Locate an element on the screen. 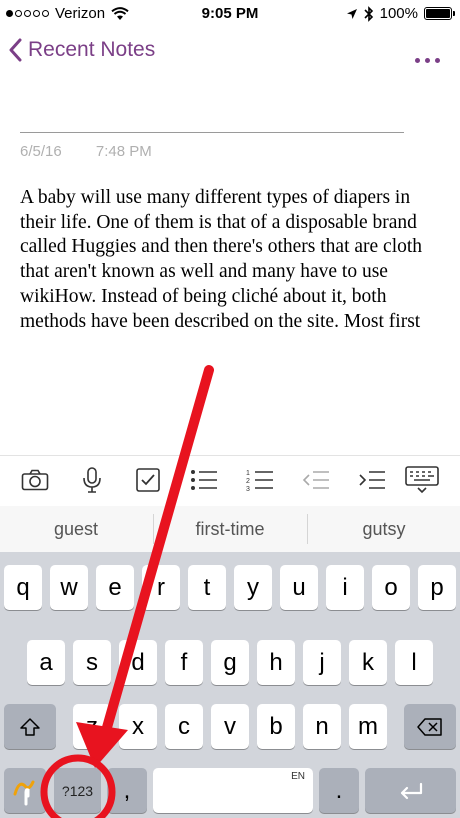  backspace-icon is located at coordinates (429, 726).